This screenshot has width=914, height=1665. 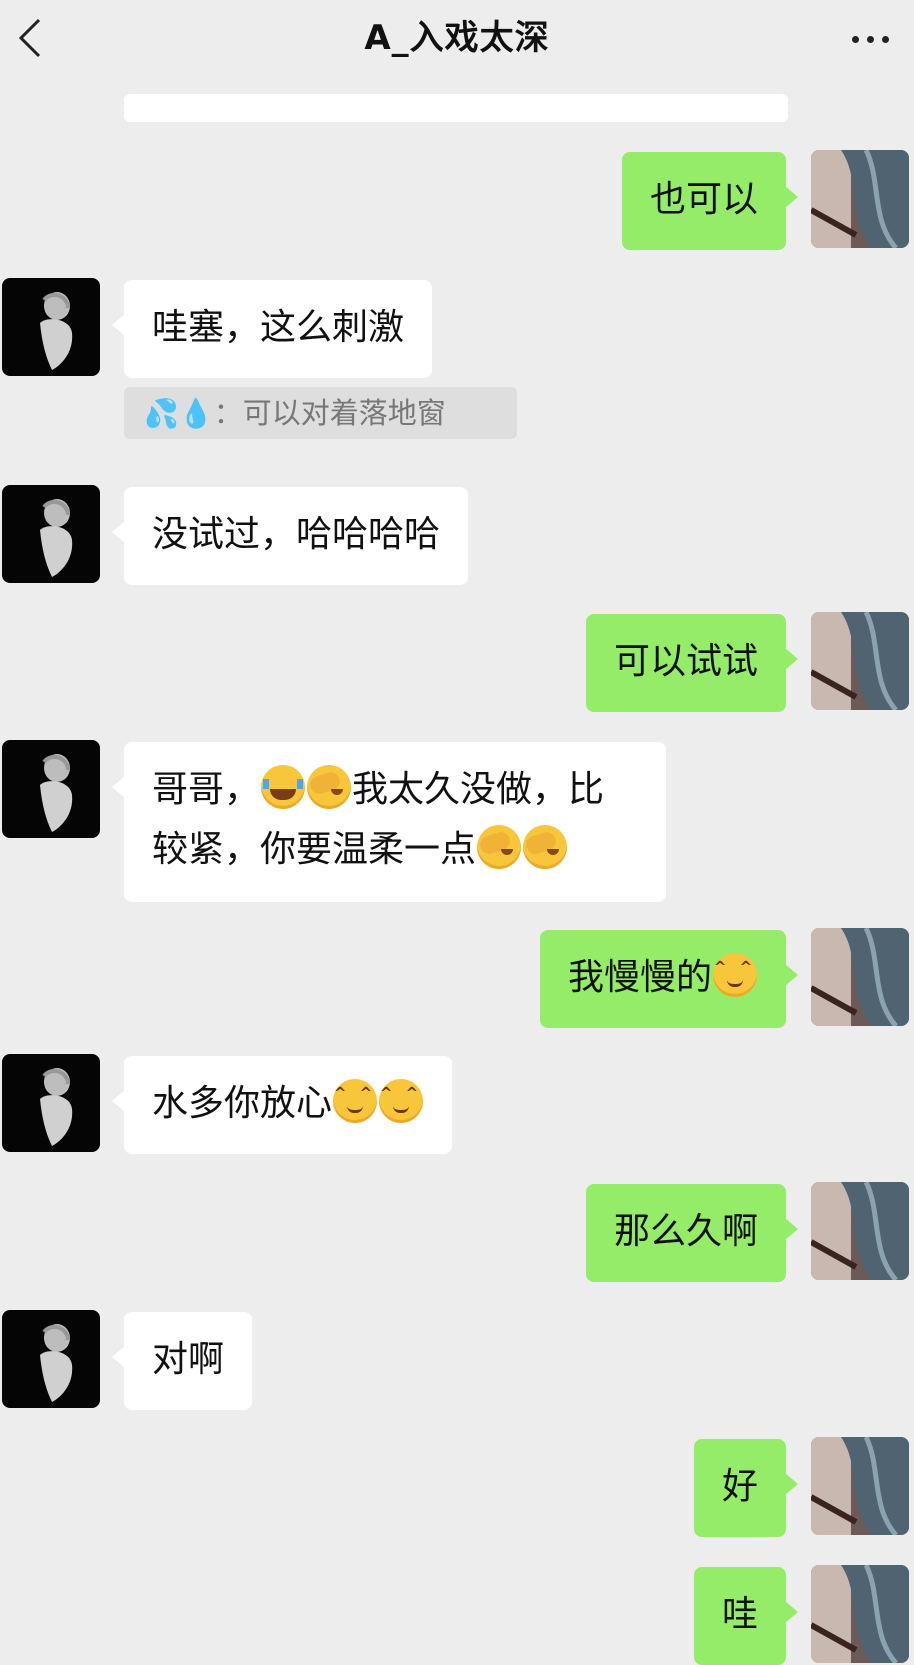 I want to click on message-bubble-incoming: 哇塞，这么刺激, so click(x=272, y=329).